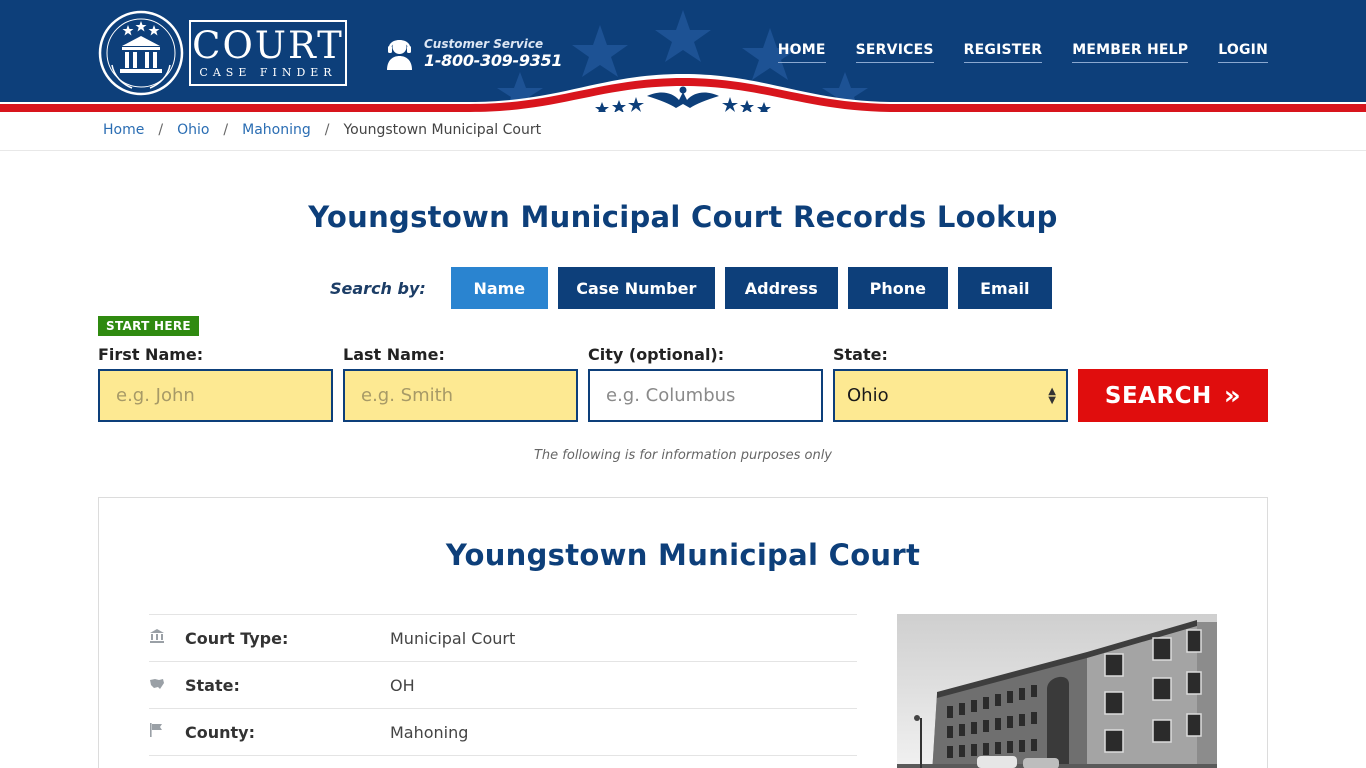 This screenshot has height=768, width=1366. What do you see at coordinates (394, 354) in the screenshot?
I see `last-name-label: Last Name:` at bounding box center [394, 354].